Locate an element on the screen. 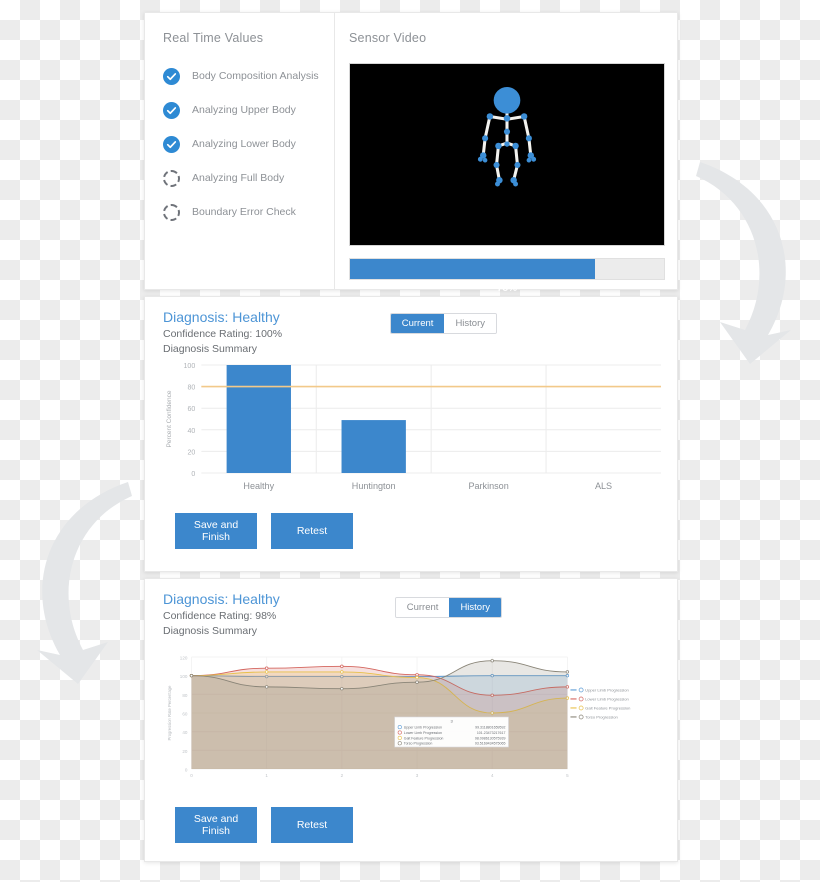 The image size is (820, 882). sensor-video-feed is located at coordinates (507, 154).